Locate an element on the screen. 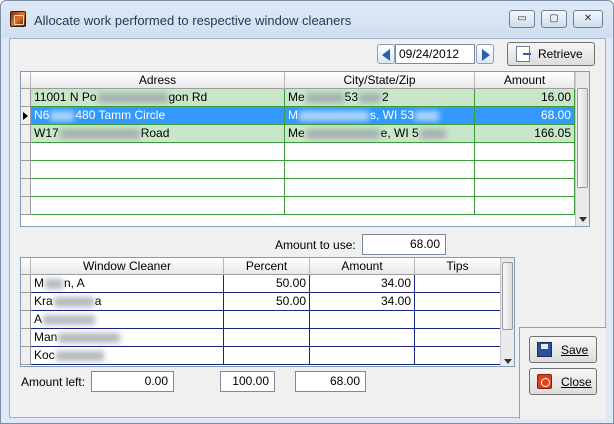 This screenshot has height=424, width=614. cleaner-name-text-end: n, A is located at coordinates (74, 283).